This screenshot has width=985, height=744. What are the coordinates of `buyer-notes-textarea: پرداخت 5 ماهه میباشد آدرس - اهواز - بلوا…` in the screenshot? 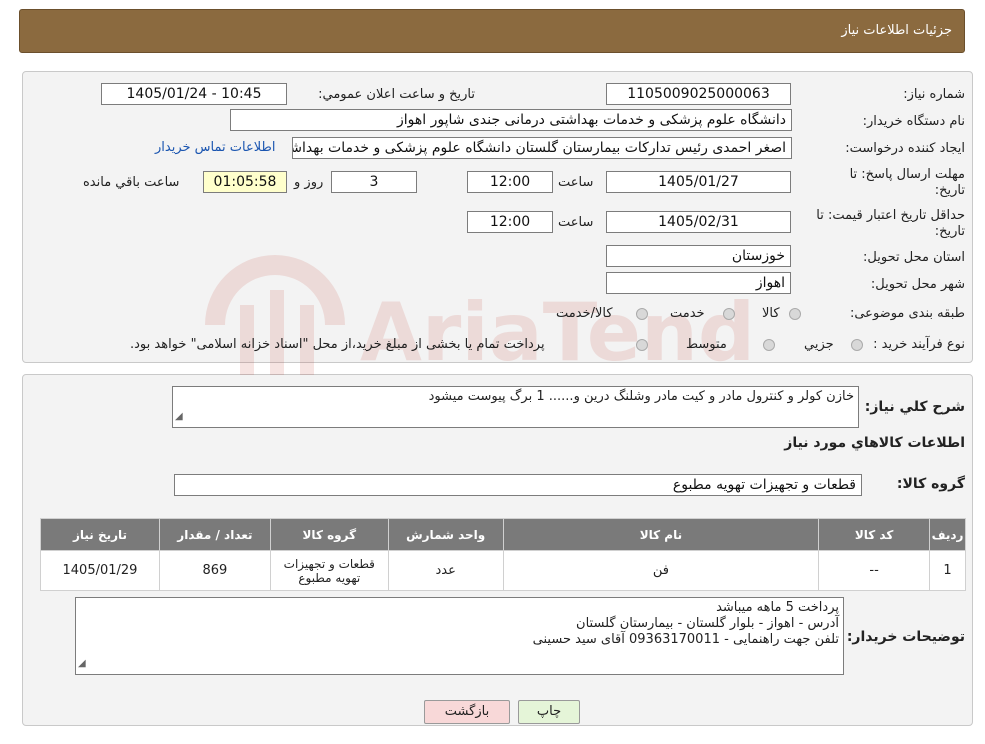 It's located at (459, 636).